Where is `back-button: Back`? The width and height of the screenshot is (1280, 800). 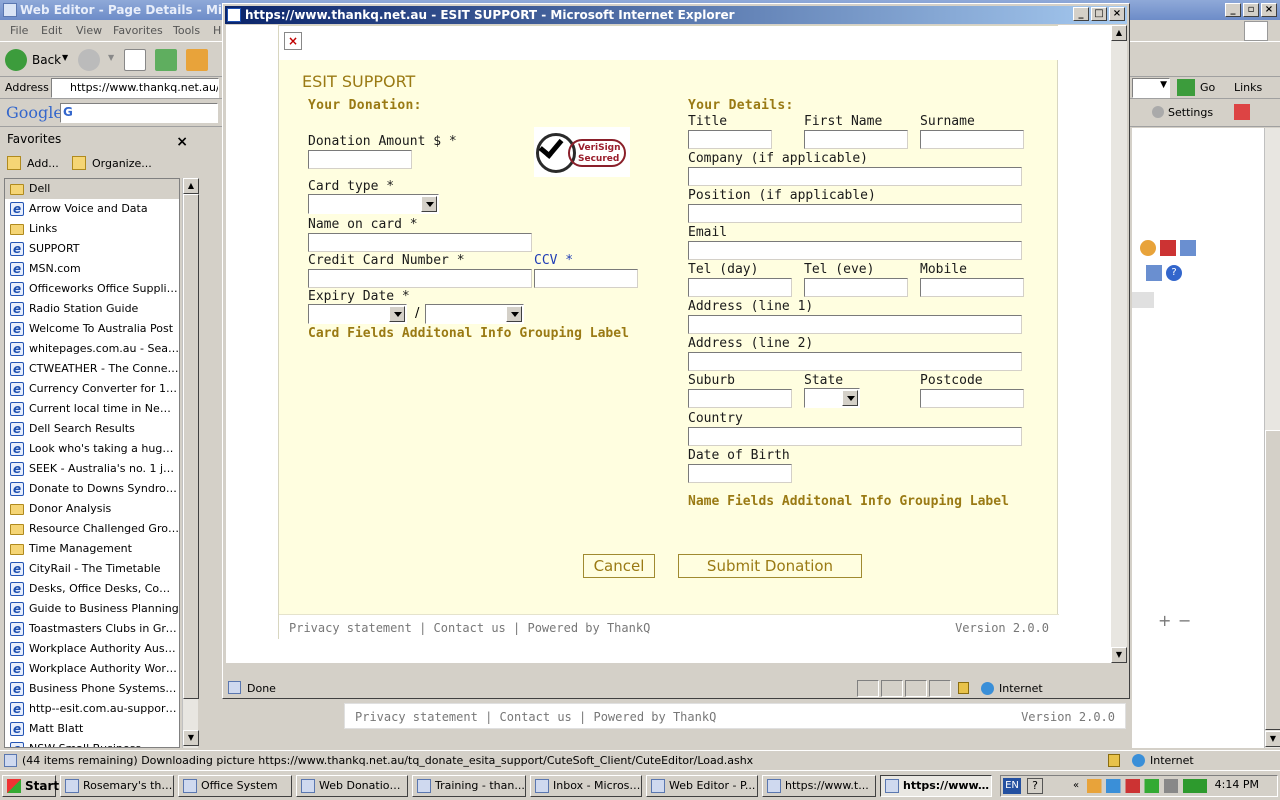 back-button: Back is located at coordinates (46, 60).